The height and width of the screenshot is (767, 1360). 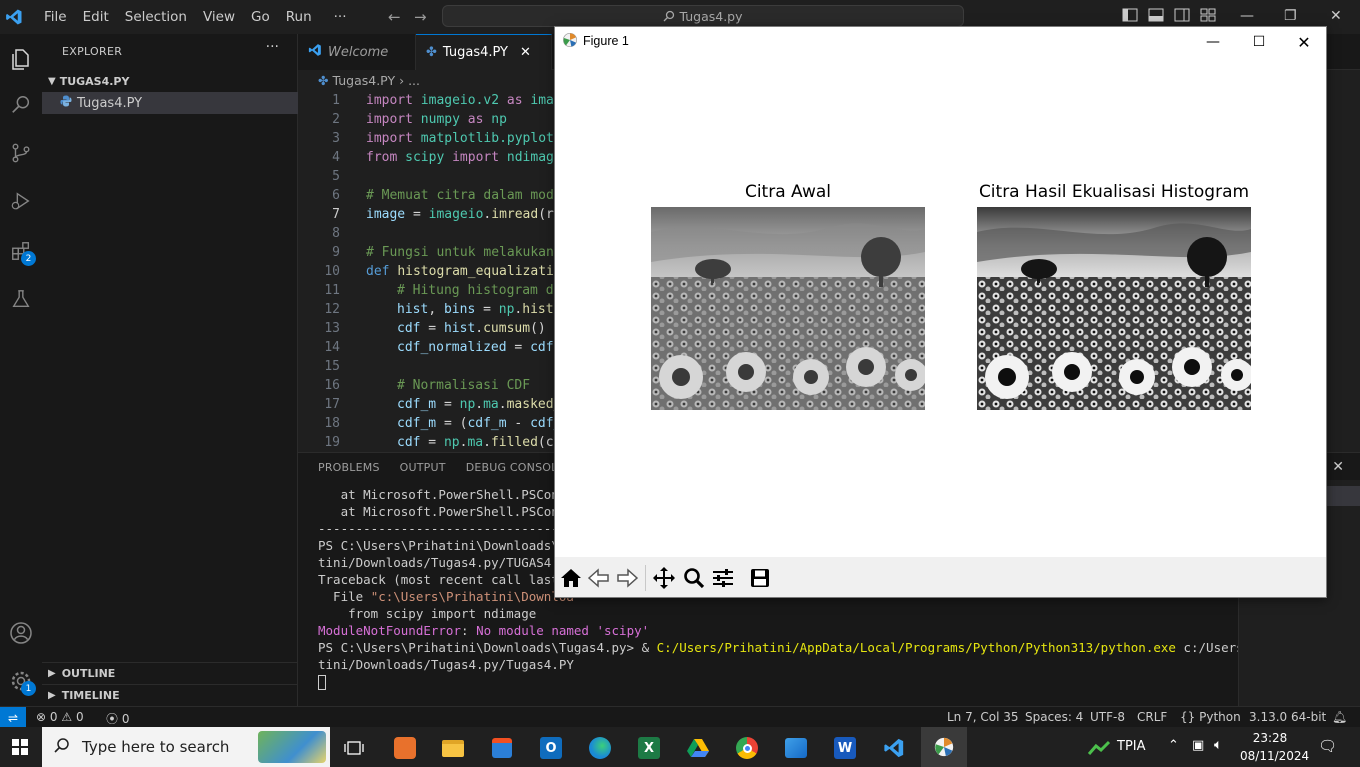 What do you see at coordinates (599, 578) in the screenshot?
I see `back-arrow-icon` at bounding box center [599, 578].